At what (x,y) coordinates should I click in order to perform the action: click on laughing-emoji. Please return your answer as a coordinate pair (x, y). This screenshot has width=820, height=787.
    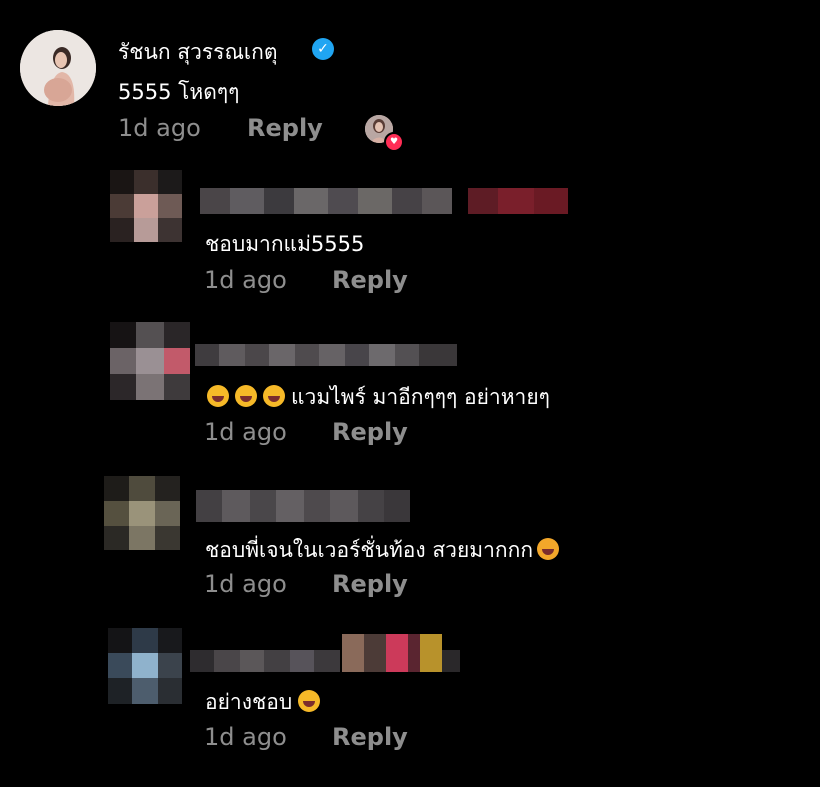
    Looking at the image, I should click on (309, 701).